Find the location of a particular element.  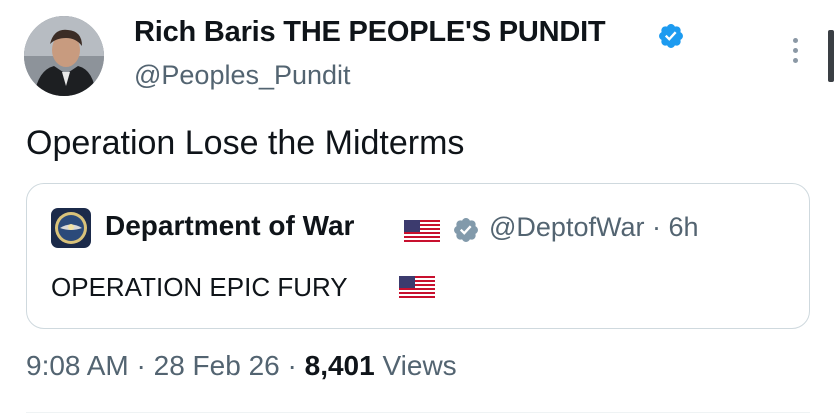

verified-badge-icon is located at coordinates (671, 36).